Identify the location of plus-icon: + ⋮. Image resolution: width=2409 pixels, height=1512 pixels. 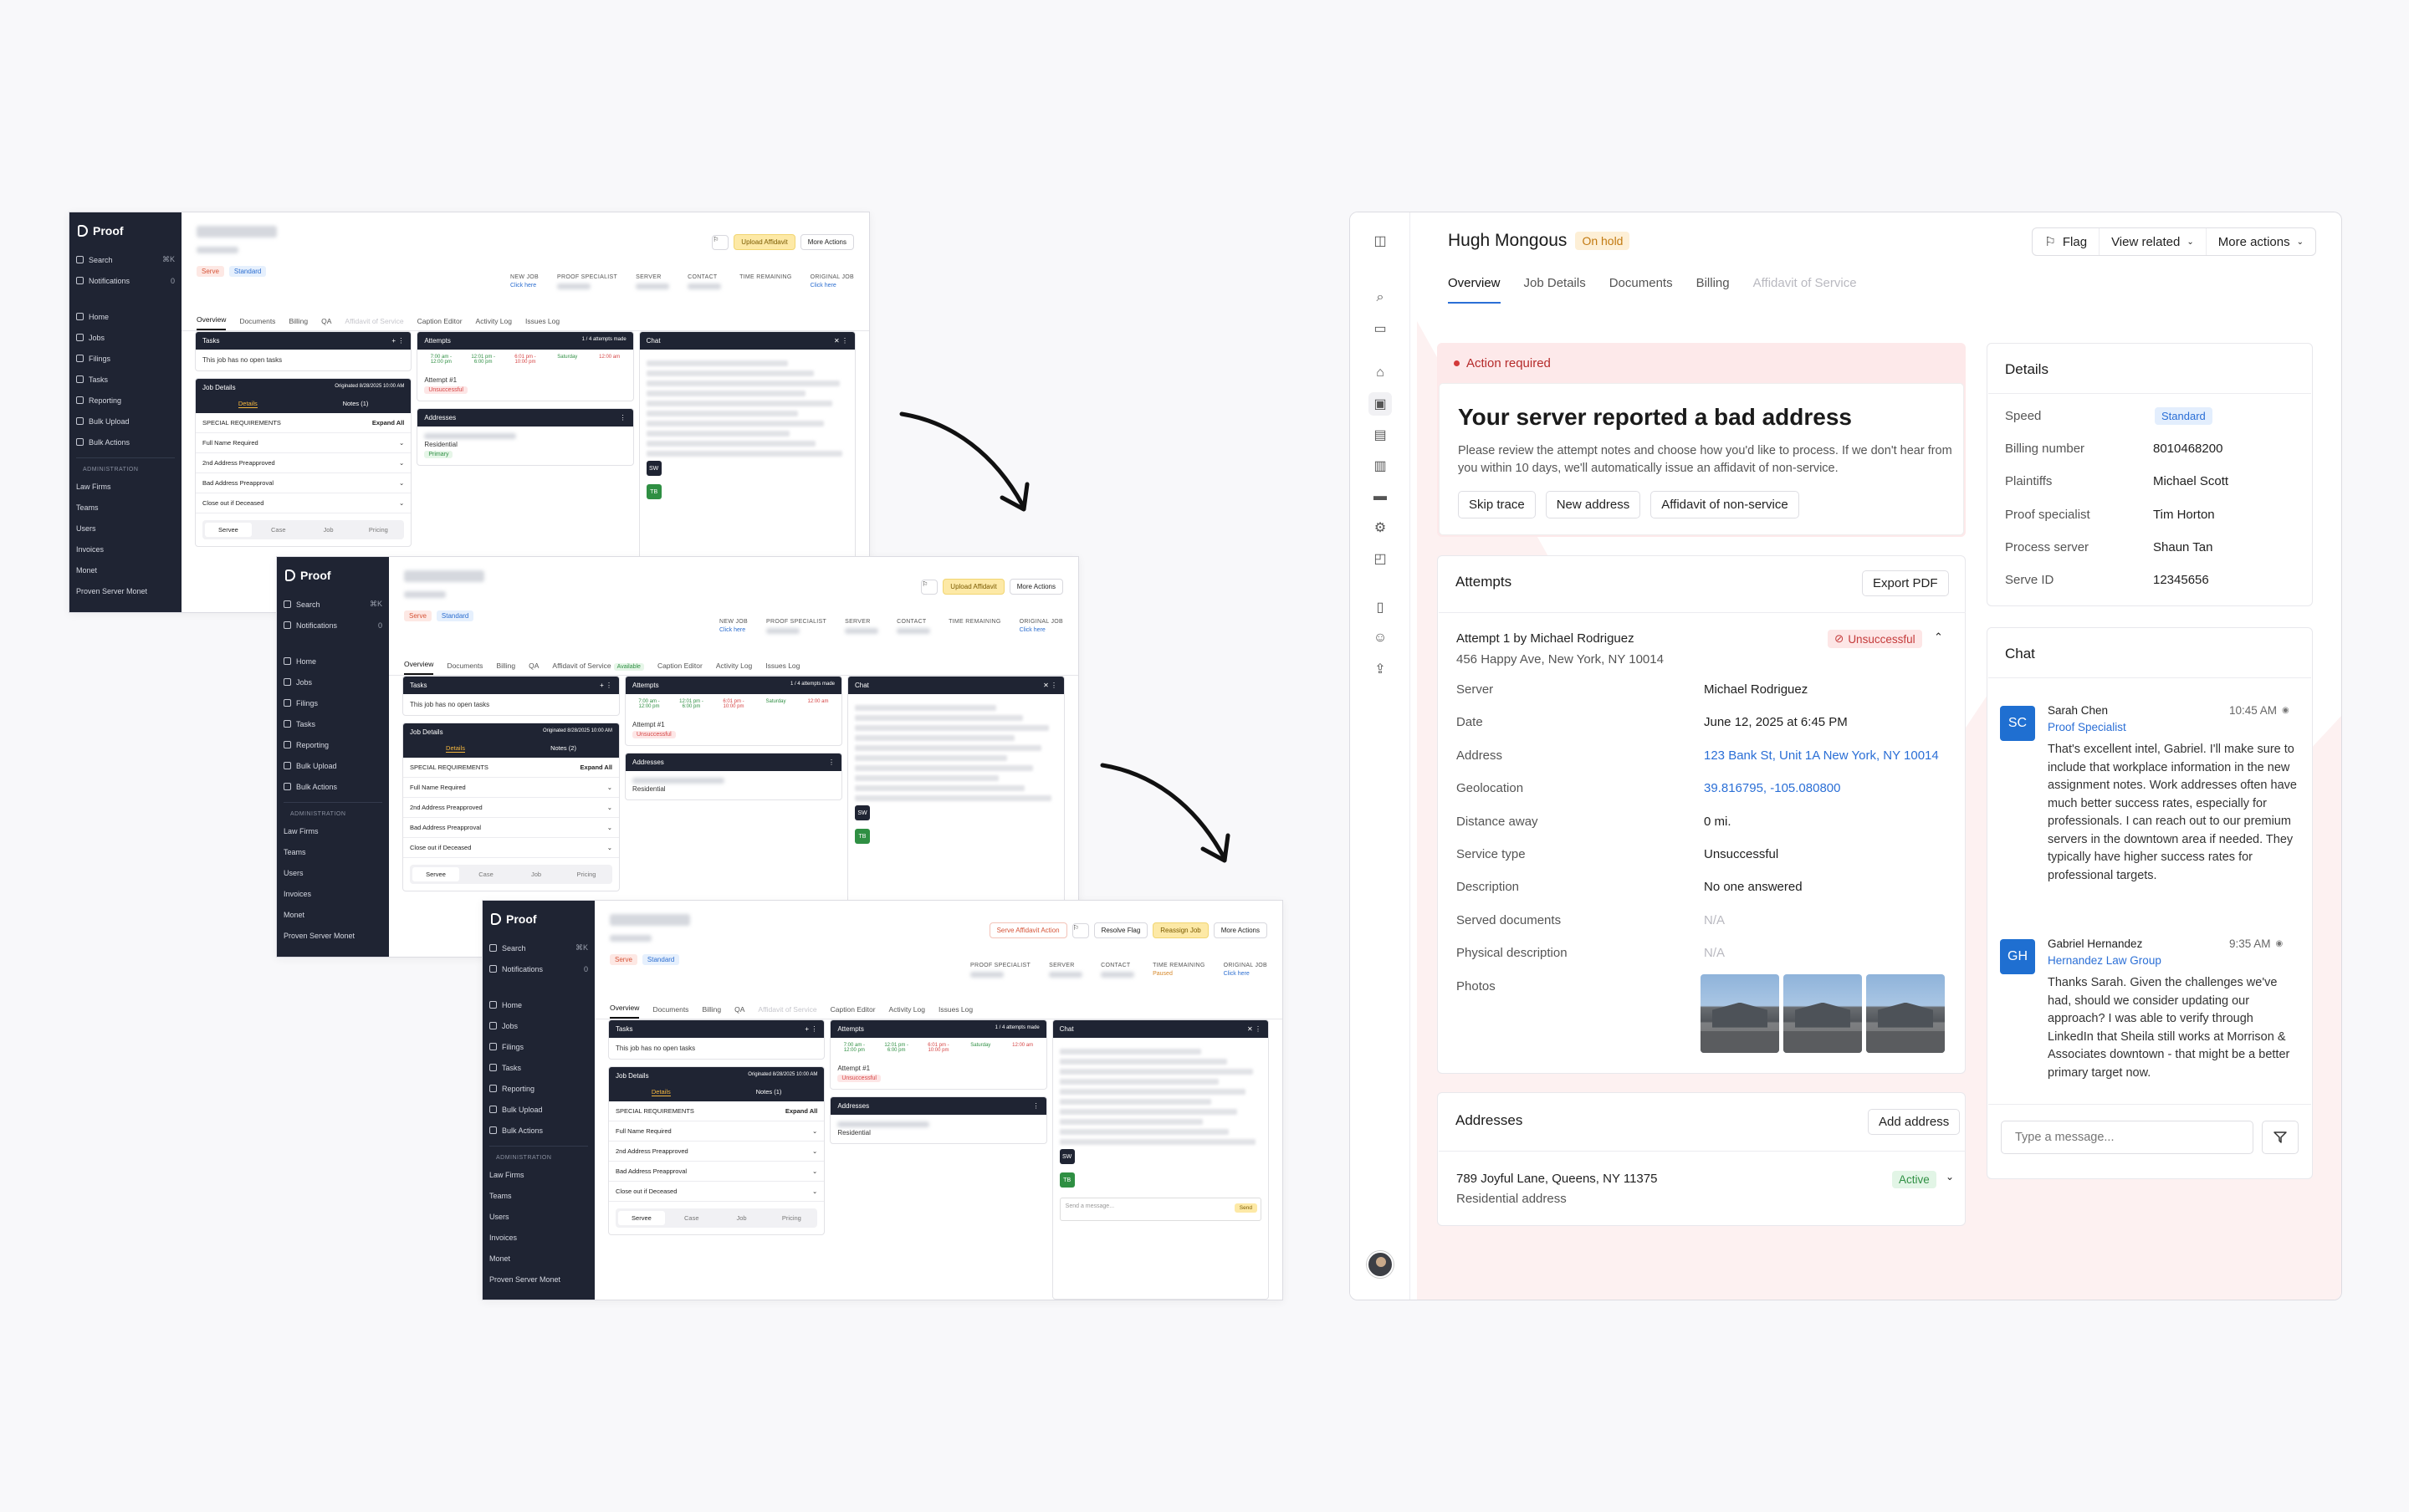
(397, 341).